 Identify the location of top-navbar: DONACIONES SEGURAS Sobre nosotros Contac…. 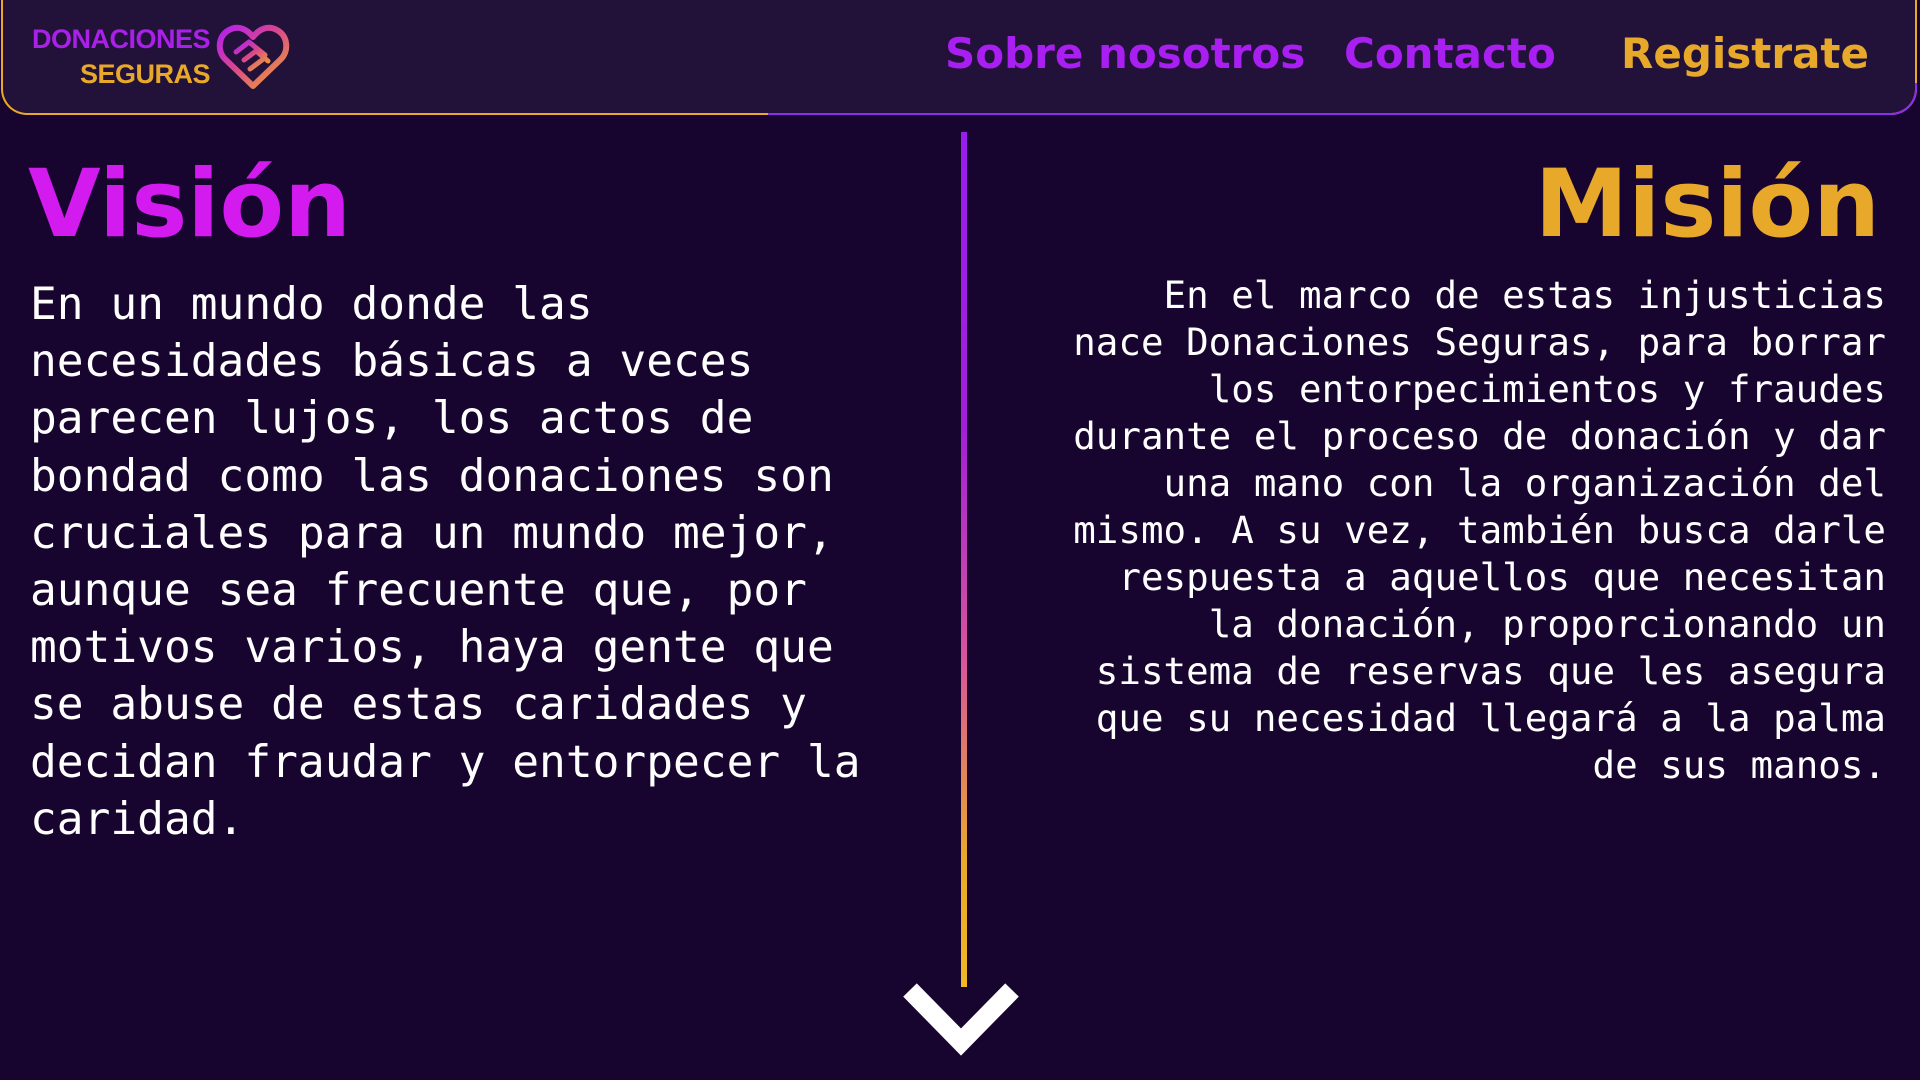
(959, 57).